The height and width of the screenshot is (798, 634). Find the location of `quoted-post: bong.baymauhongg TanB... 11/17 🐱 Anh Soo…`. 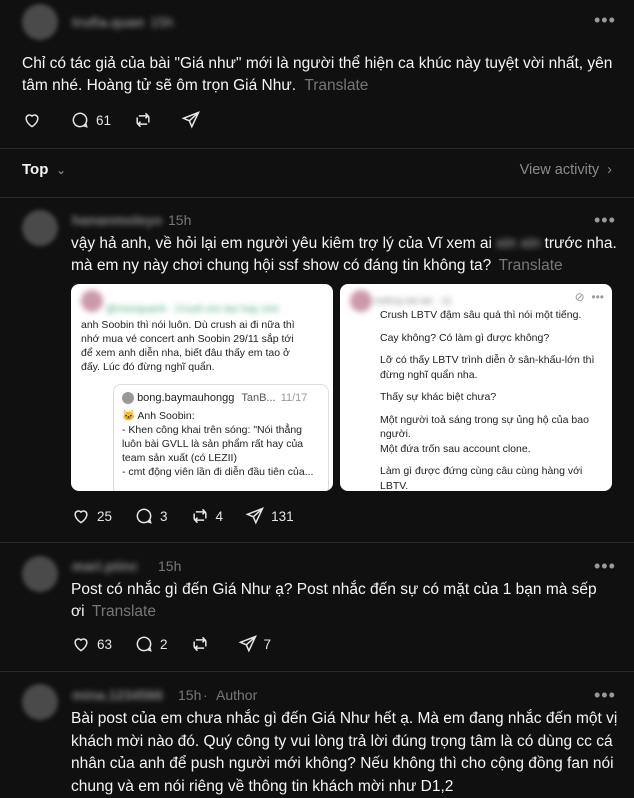

quoted-post: bong.baymauhongg TanB... 11/17 🐱 Anh Soo… is located at coordinates (221, 437).